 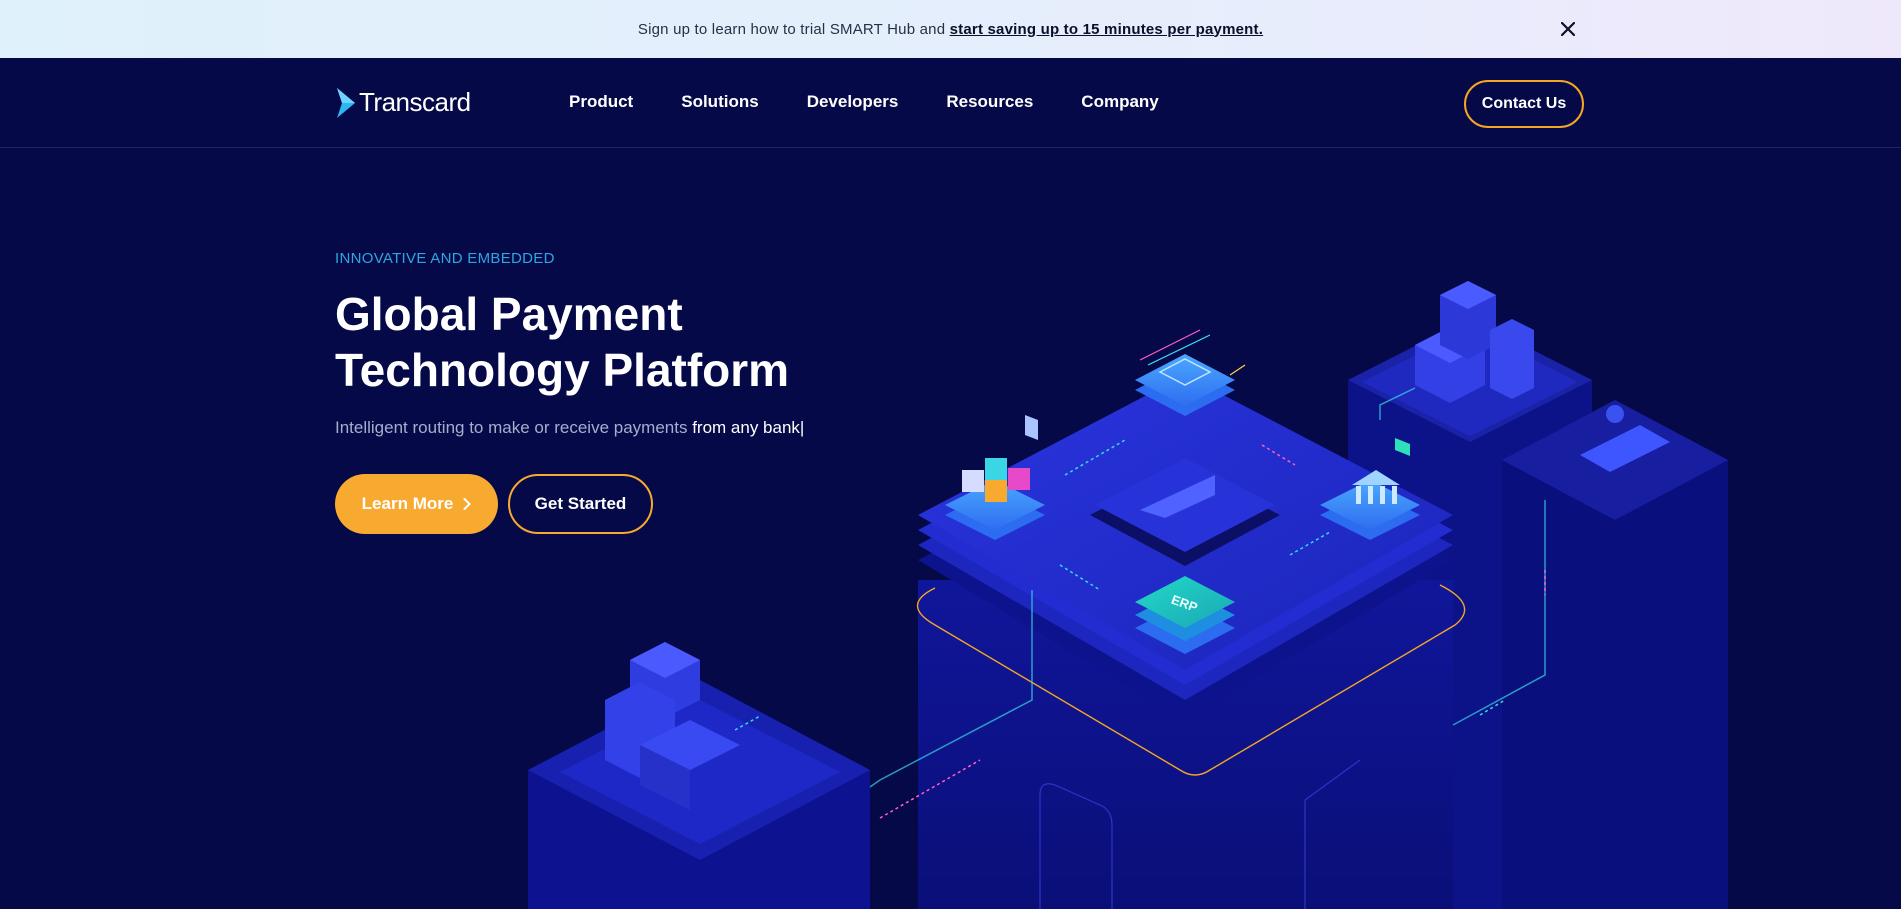 I want to click on left-pillar, so click(x=699, y=794).